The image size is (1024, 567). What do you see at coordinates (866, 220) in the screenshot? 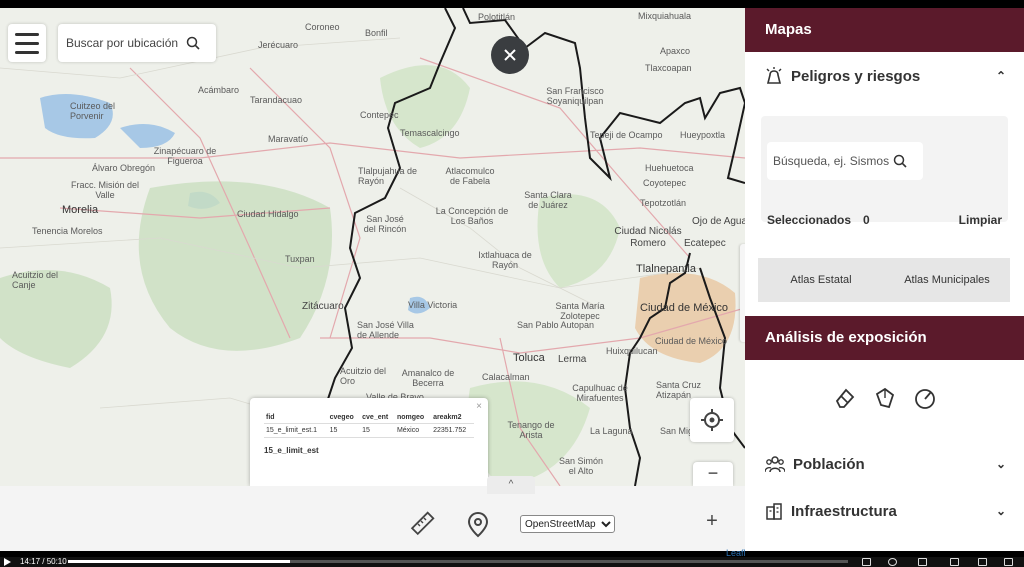
I see `selected-count: 0` at bounding box center [866, 220].